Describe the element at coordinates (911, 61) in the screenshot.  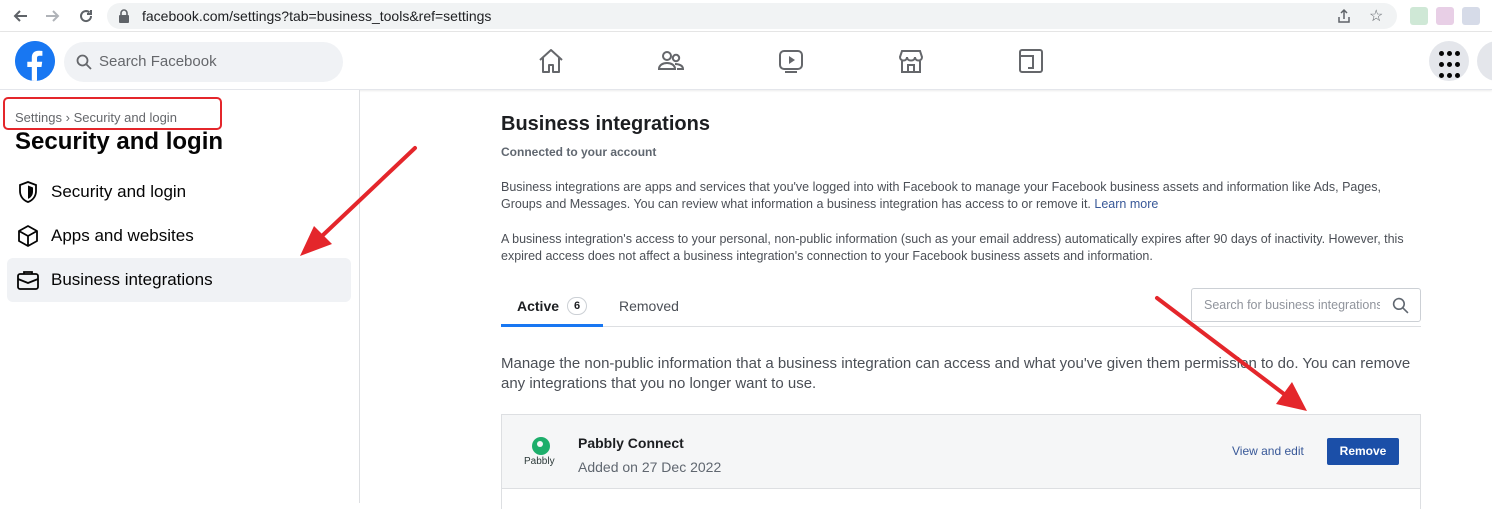
I see `marketplace-icon` at that location.